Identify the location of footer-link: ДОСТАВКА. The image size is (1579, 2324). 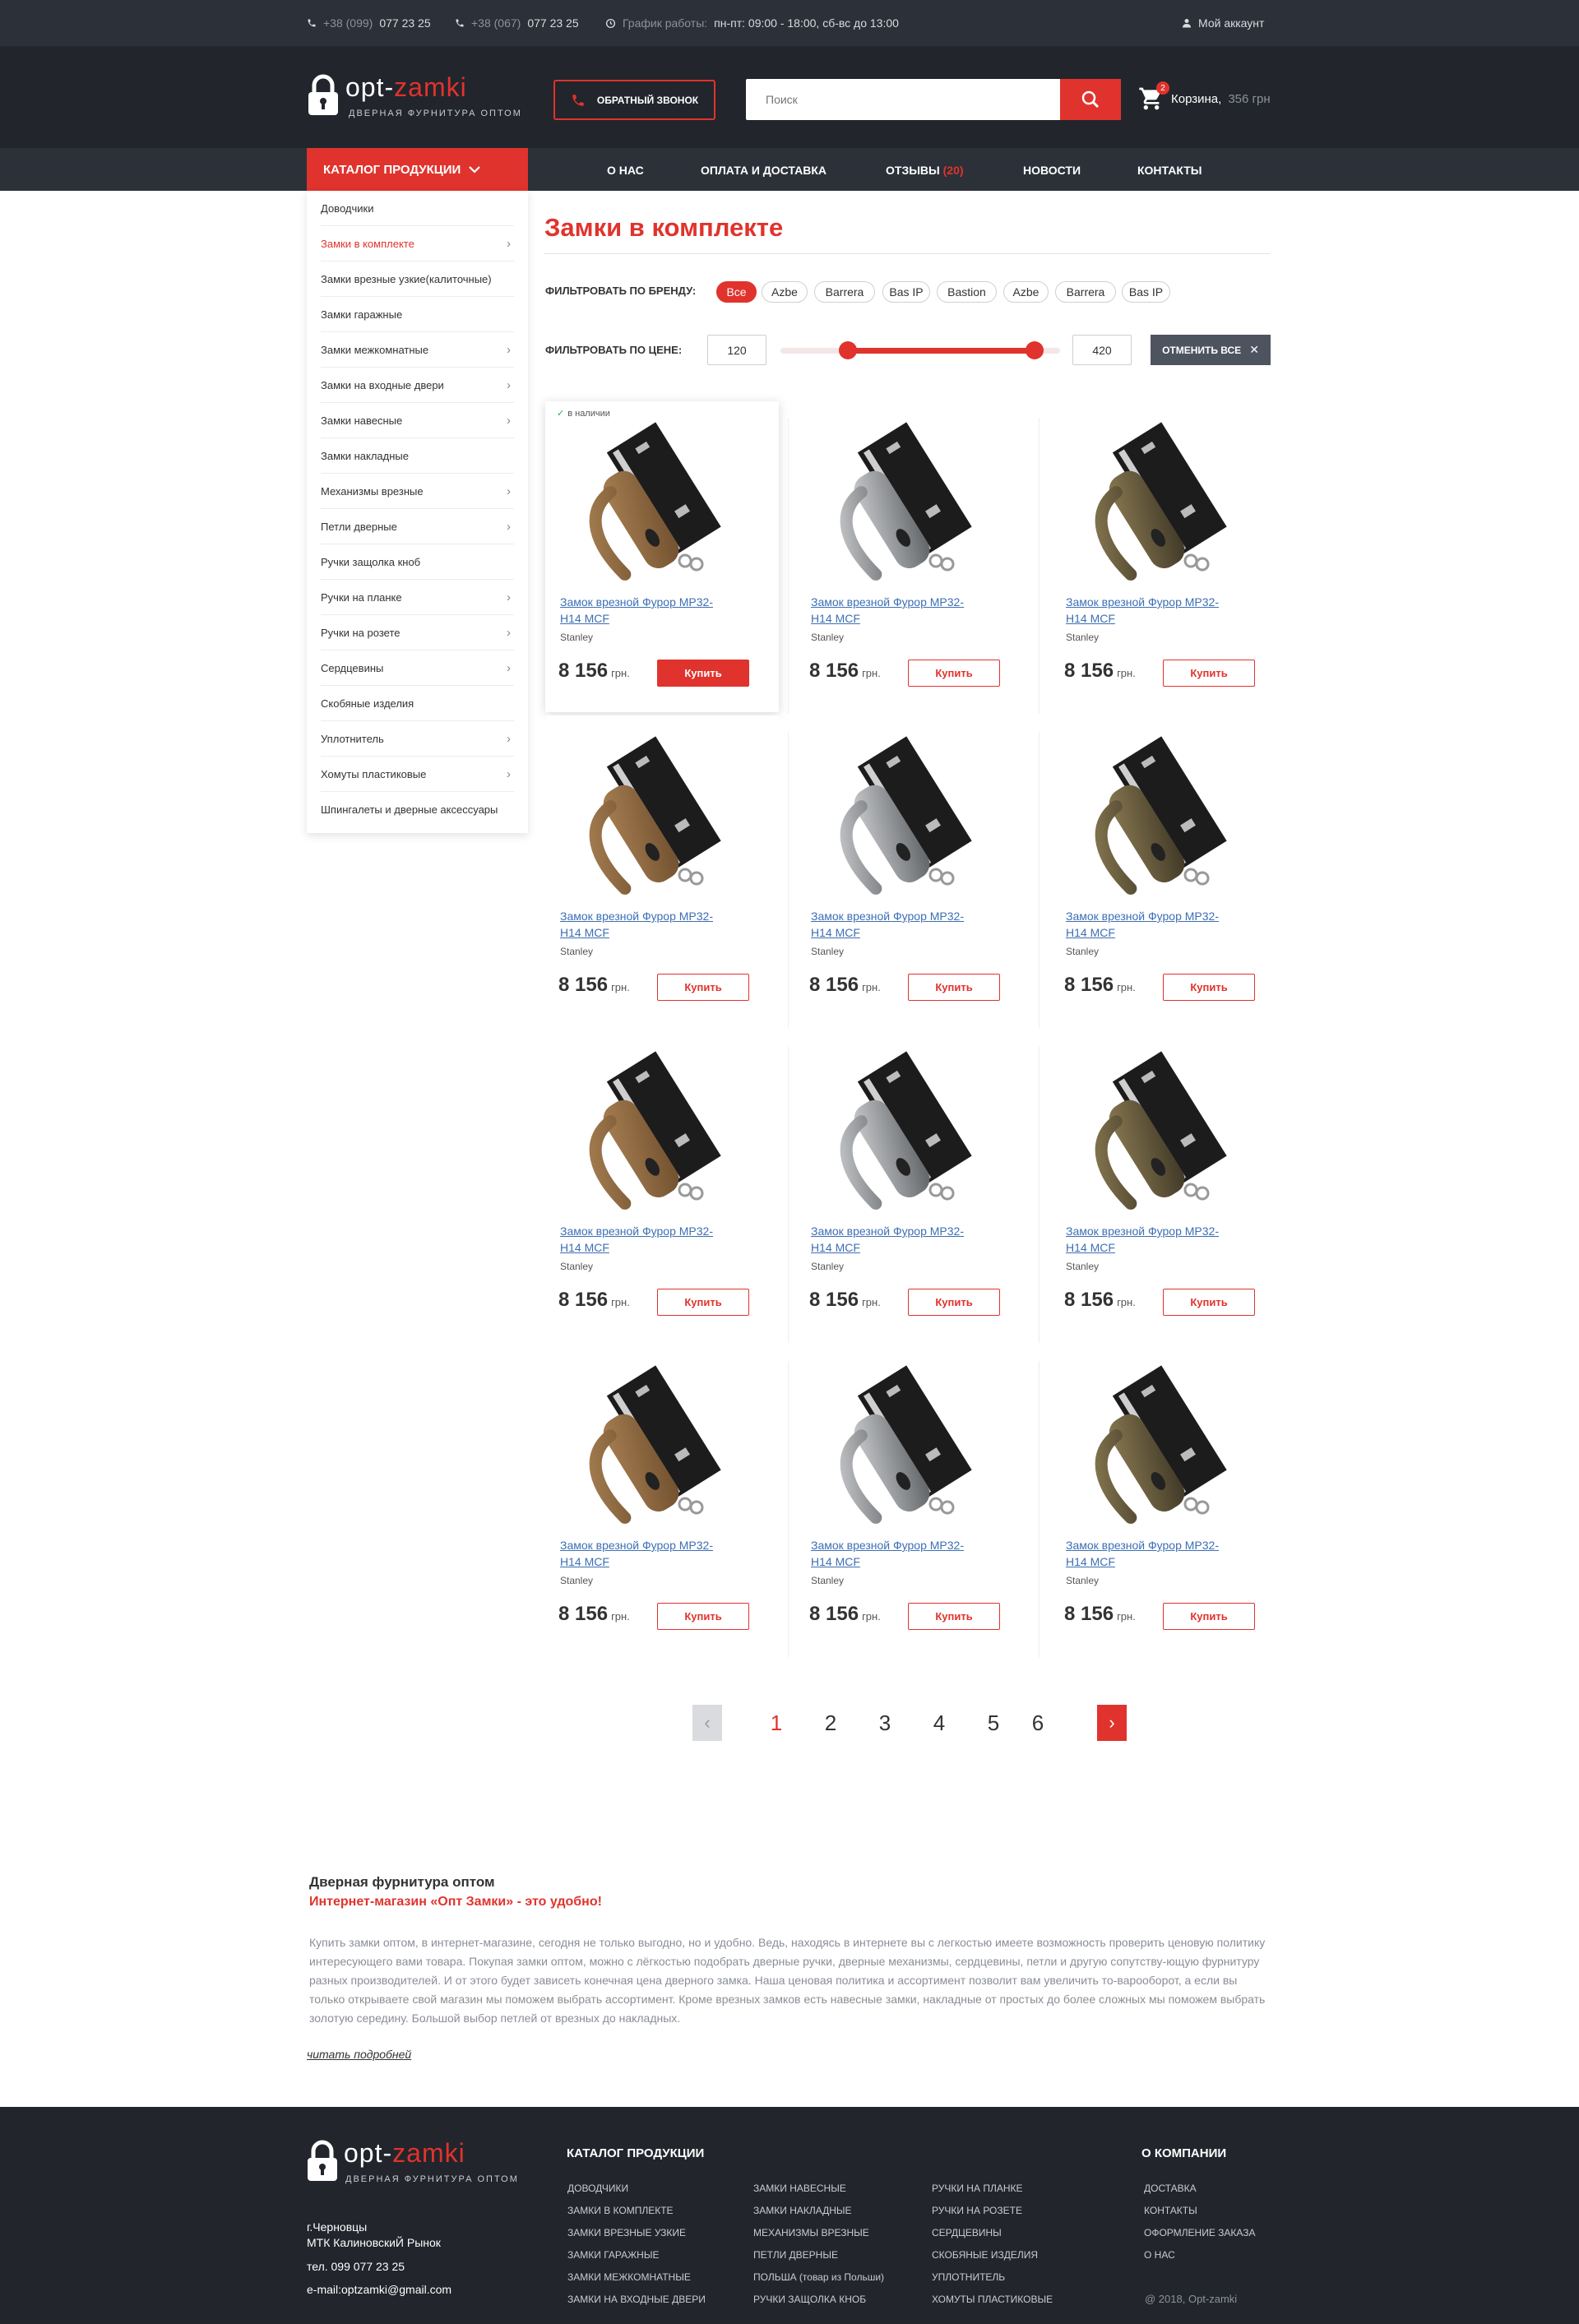
(1170, 2188).